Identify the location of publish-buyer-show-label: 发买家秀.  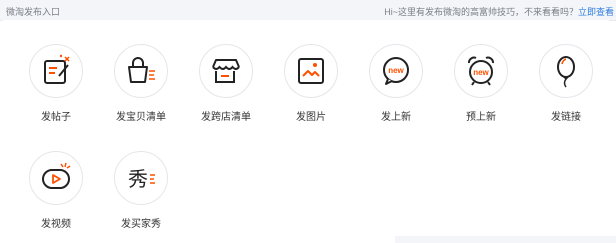
(141, 224).